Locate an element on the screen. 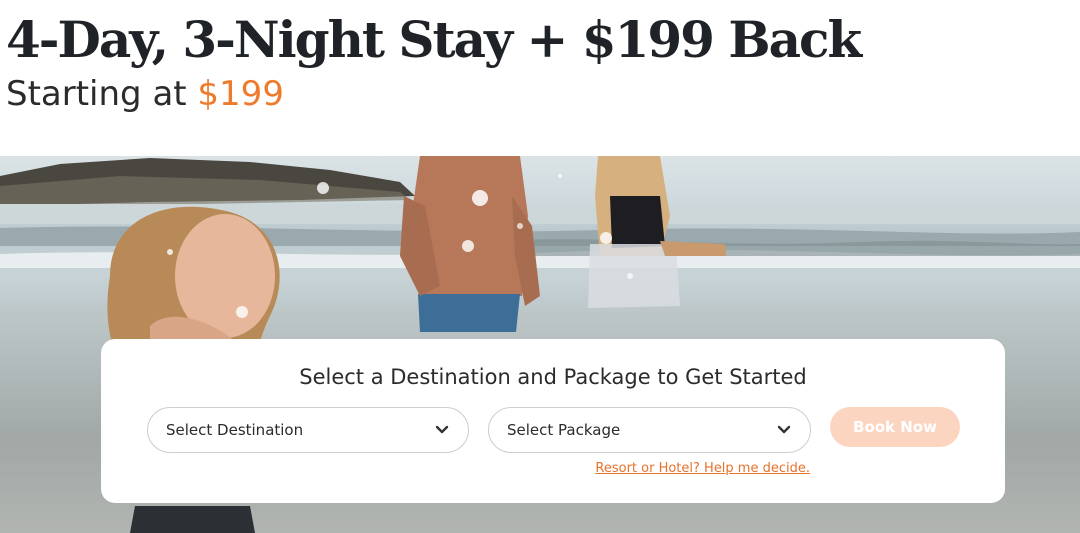 This screenshot has width=1080, height=533. help-me-decide-link: Resort or Hotel? Help me decide. is located at coordinates (702, 468).